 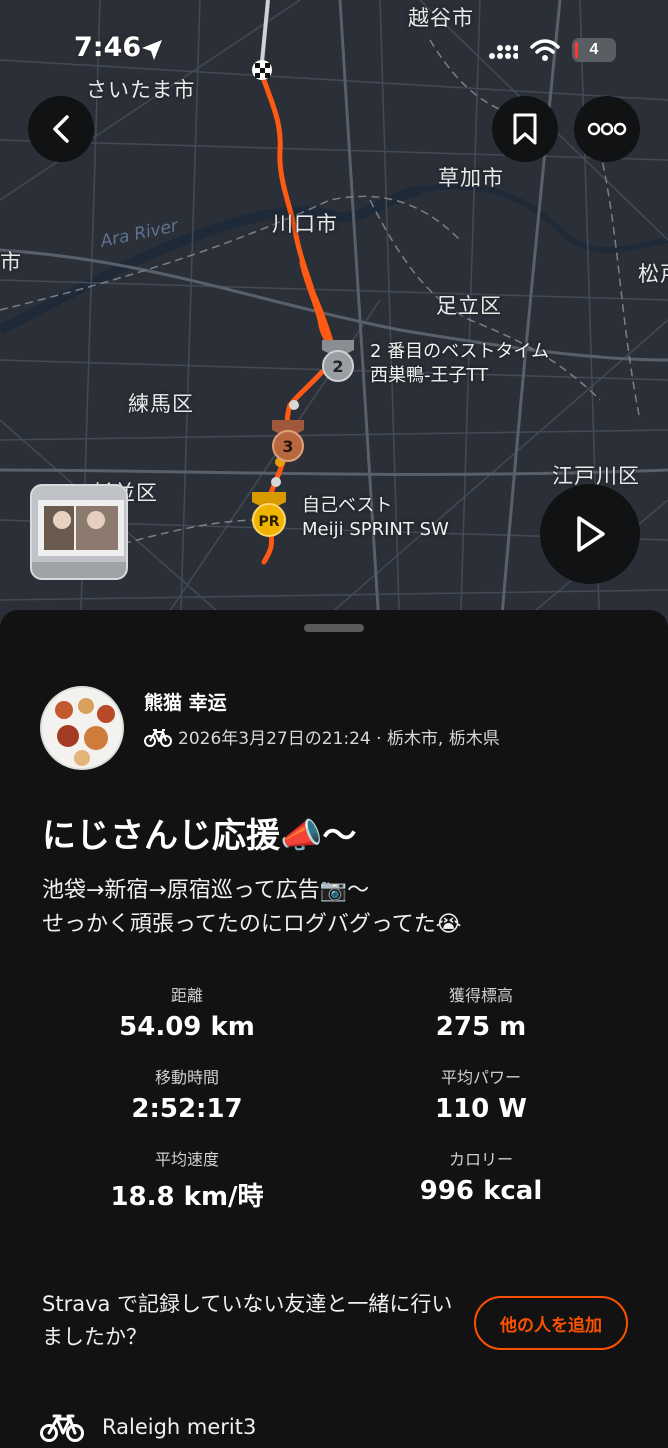 What do you see at coordinates (337, 366) in the screenshot?
I see `segment-badge-2-text: 2` at bounding box center [337, 366].